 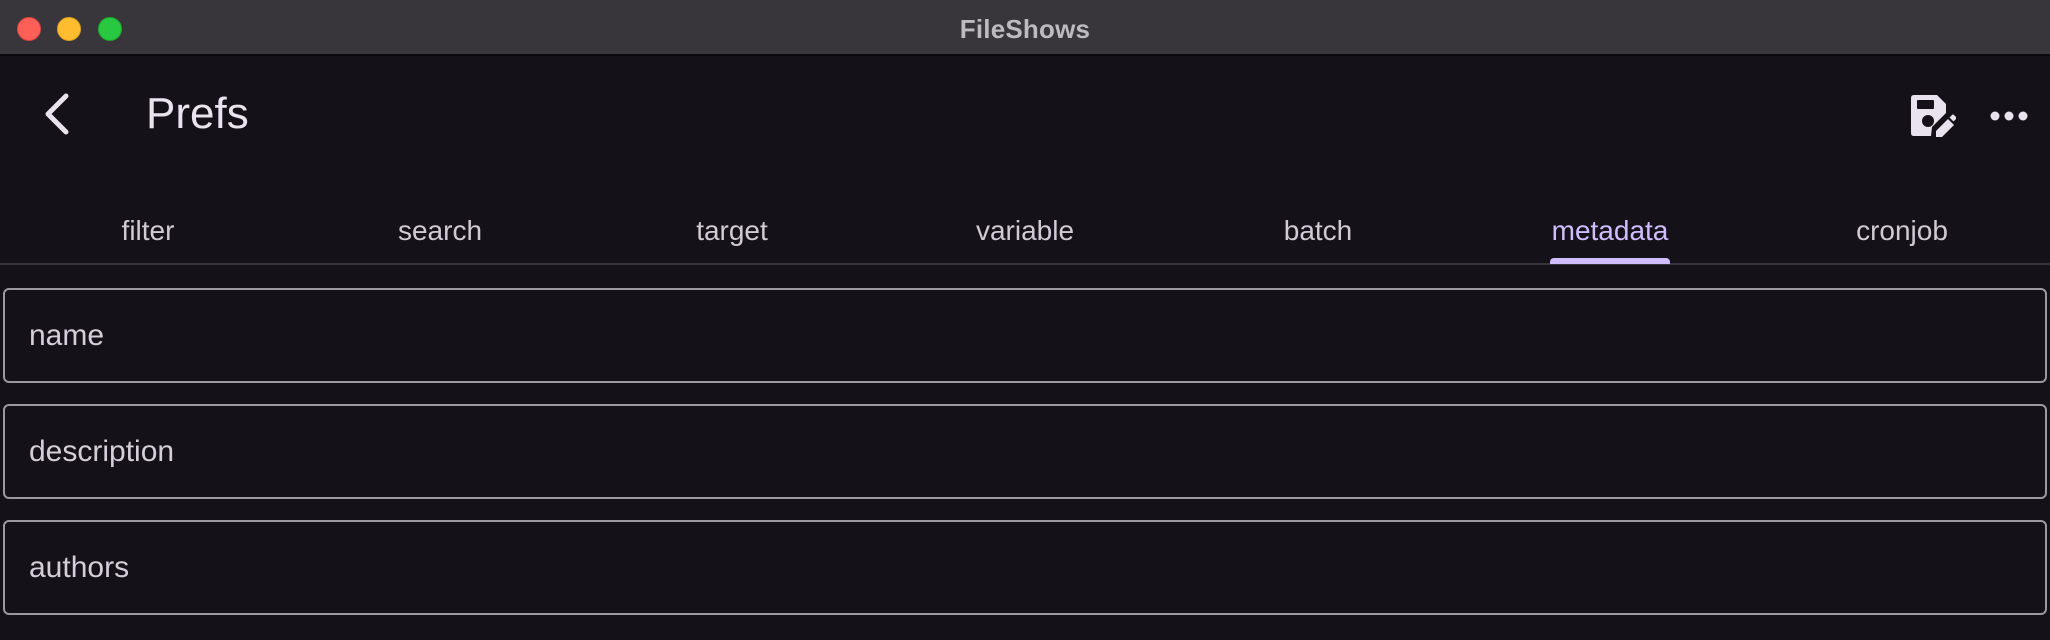 What do you see at coordinates (1318, 230) in the screenshot?
I see `tab-label: batch` at bounding box center [1318, 230].